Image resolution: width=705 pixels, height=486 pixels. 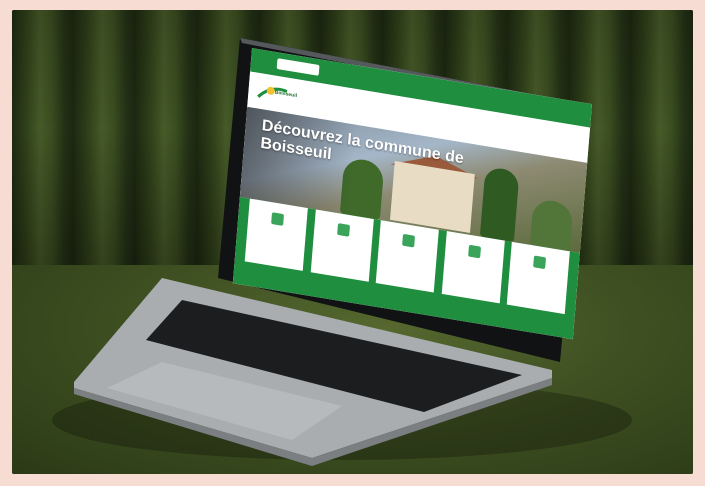 I want to click on globe-icon, so click(x=409, y=240).